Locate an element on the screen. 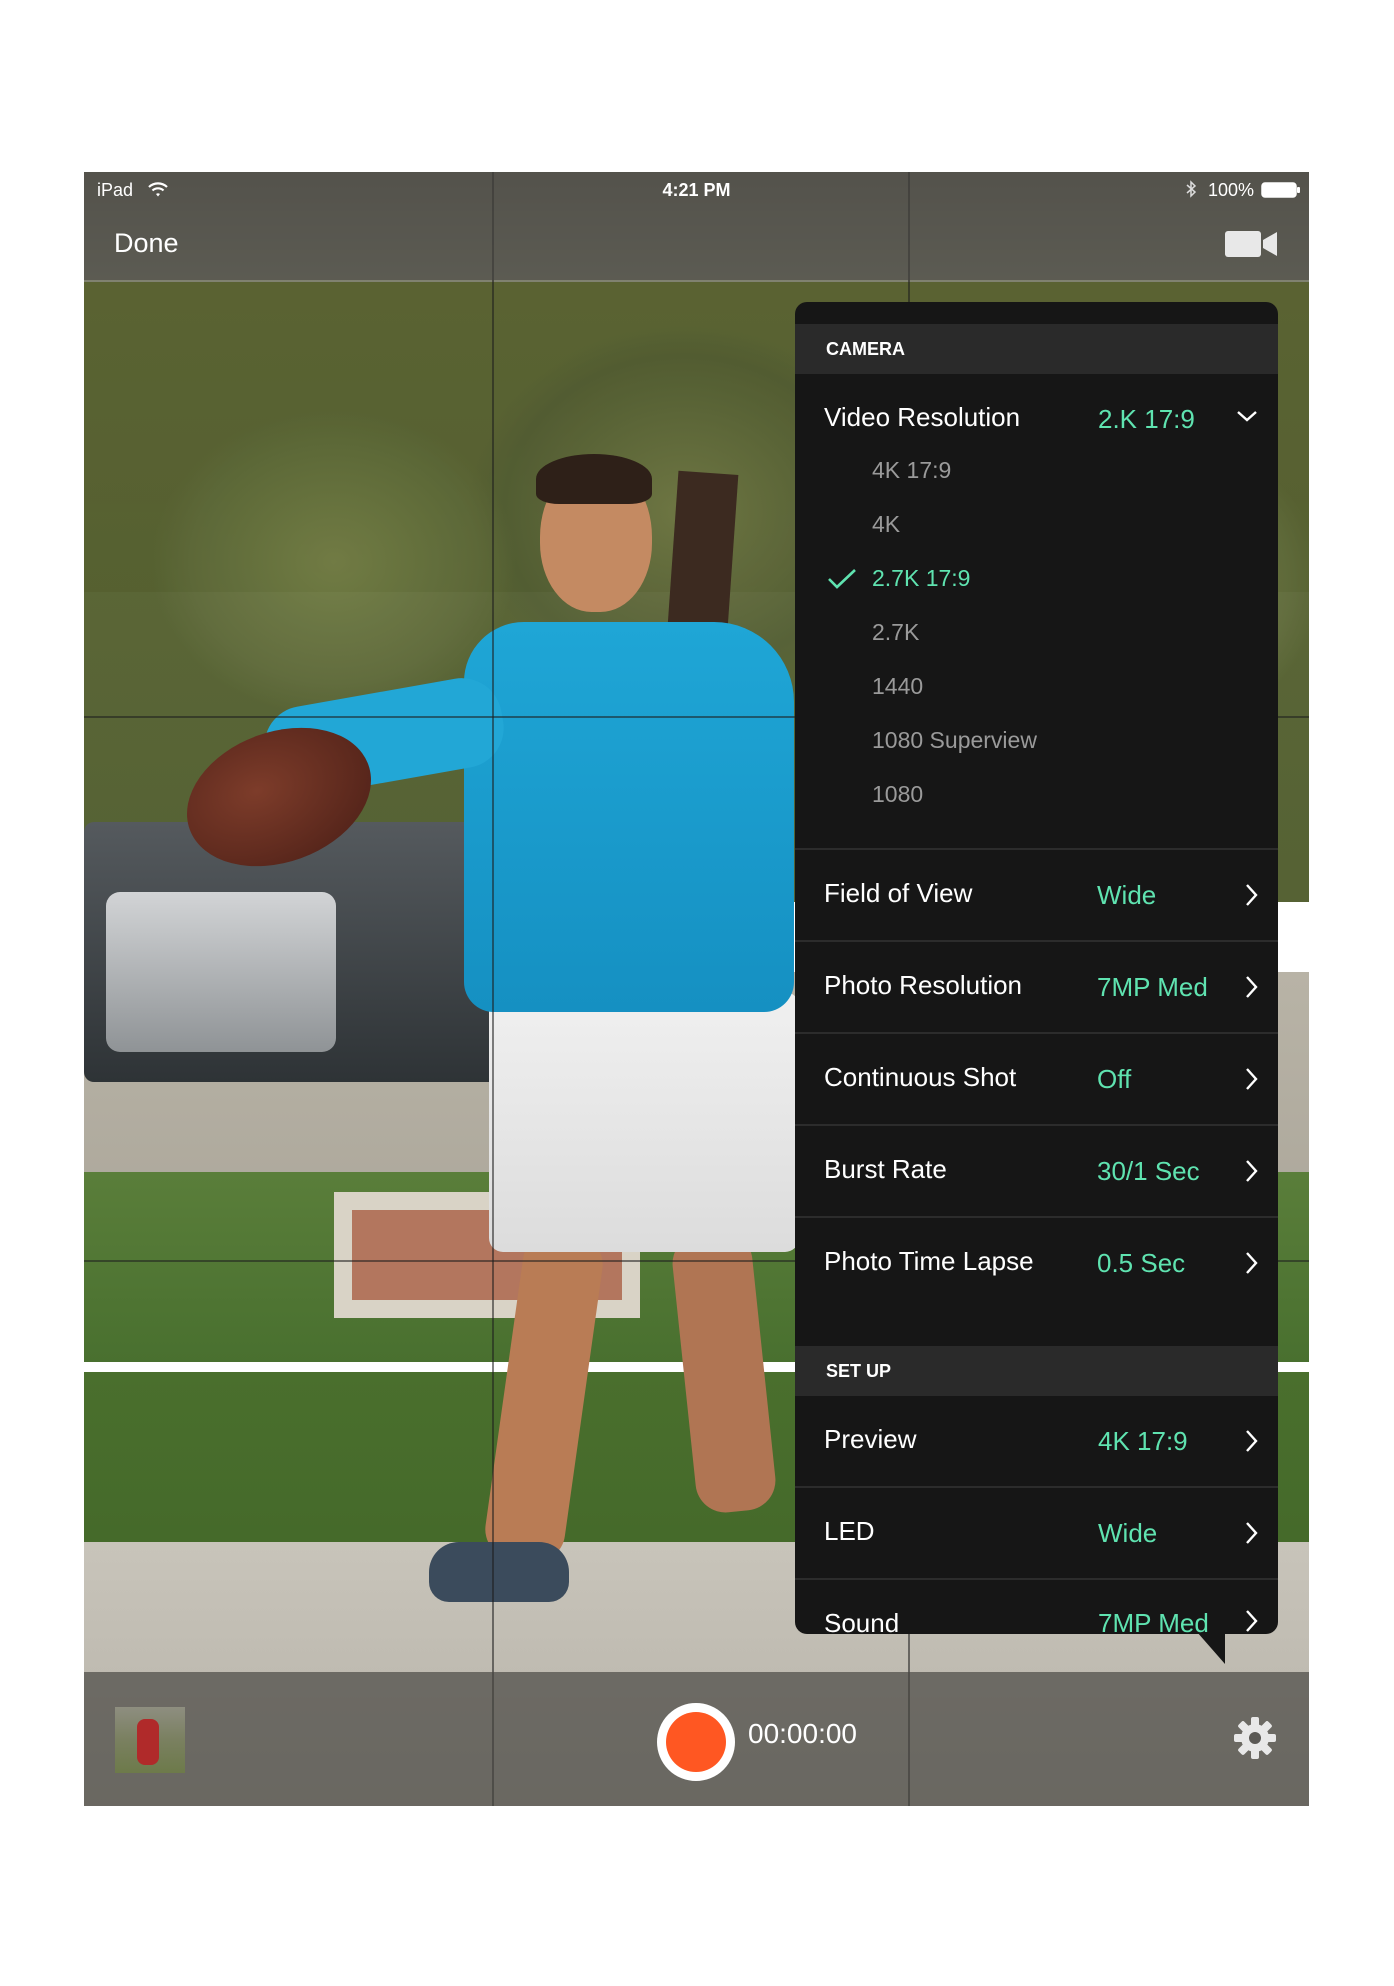  chevron-down-icon is located at coordinates (1247, 418).